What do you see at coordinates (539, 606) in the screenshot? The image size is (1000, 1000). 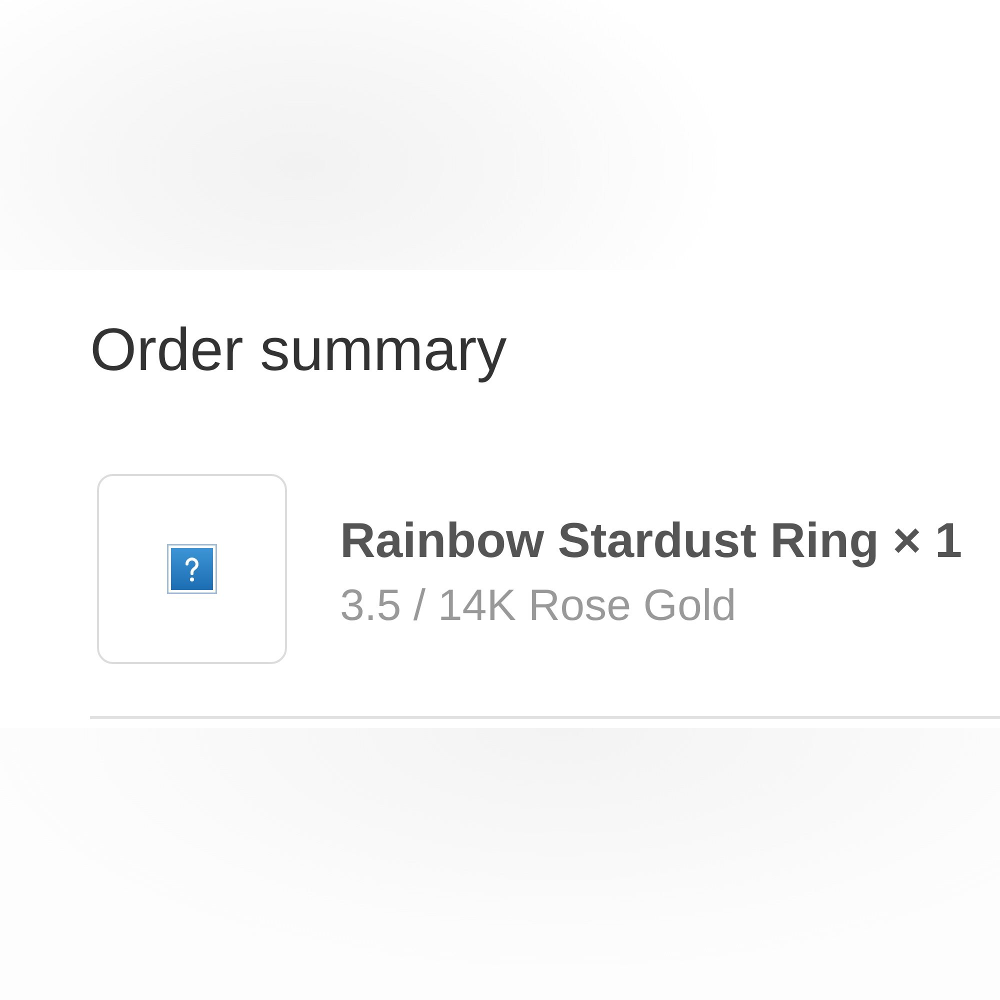 I see `product-variant: 3.5 / 14K Rose Gold` at bounding box center [539, 606].